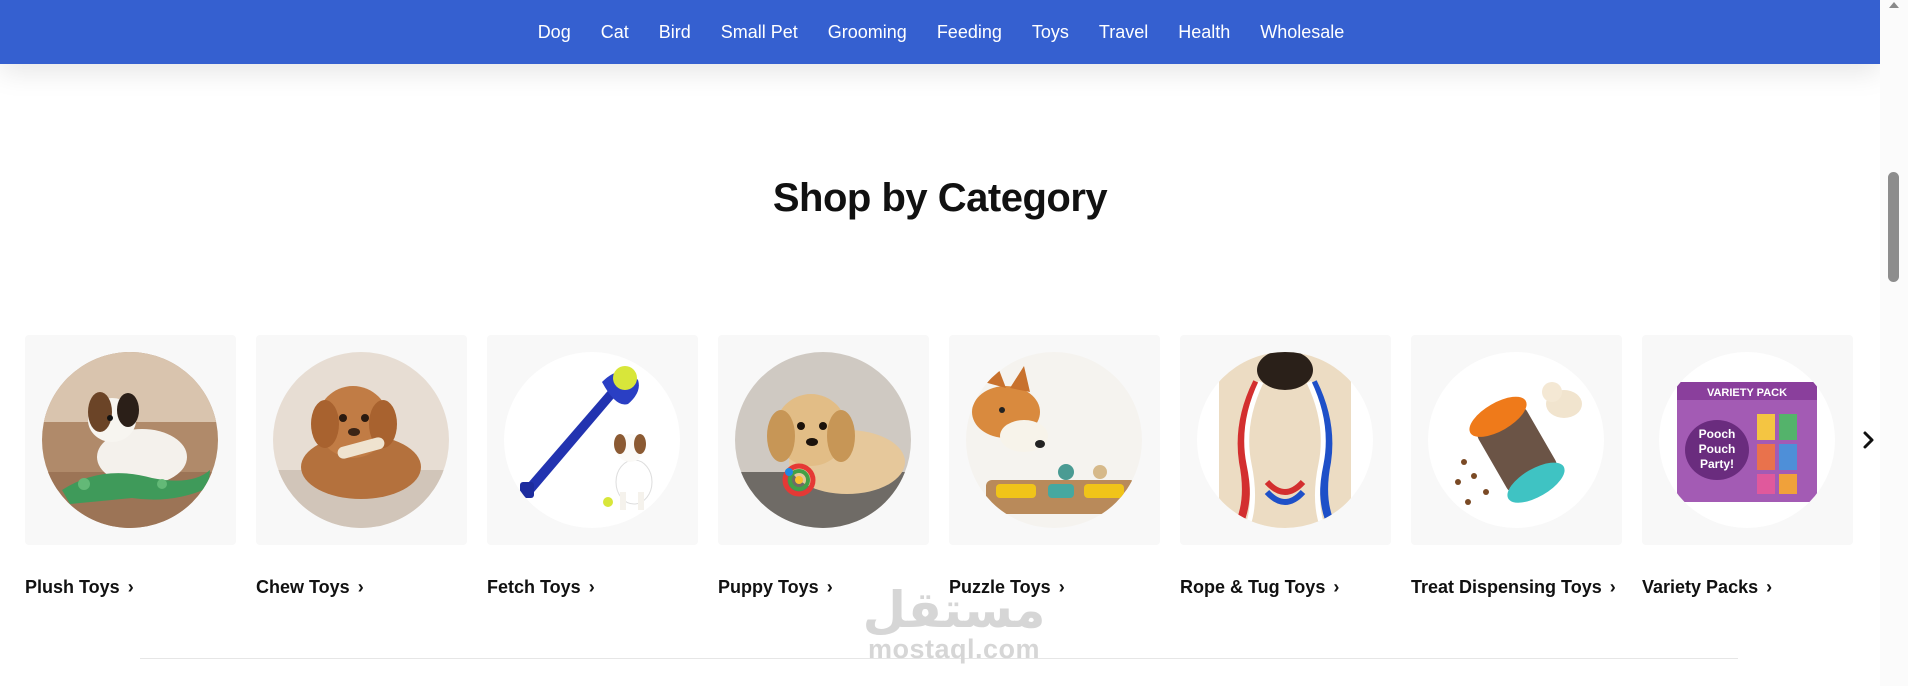  I want to click on page-scrollbar, so click(1894, 343).